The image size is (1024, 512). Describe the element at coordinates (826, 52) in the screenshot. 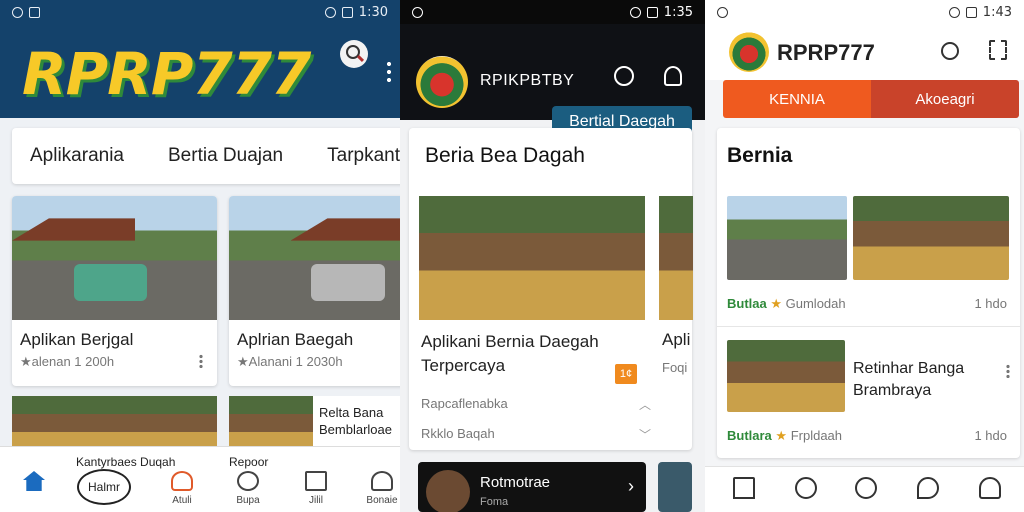

I see `app-title: RPRP777` at that location.